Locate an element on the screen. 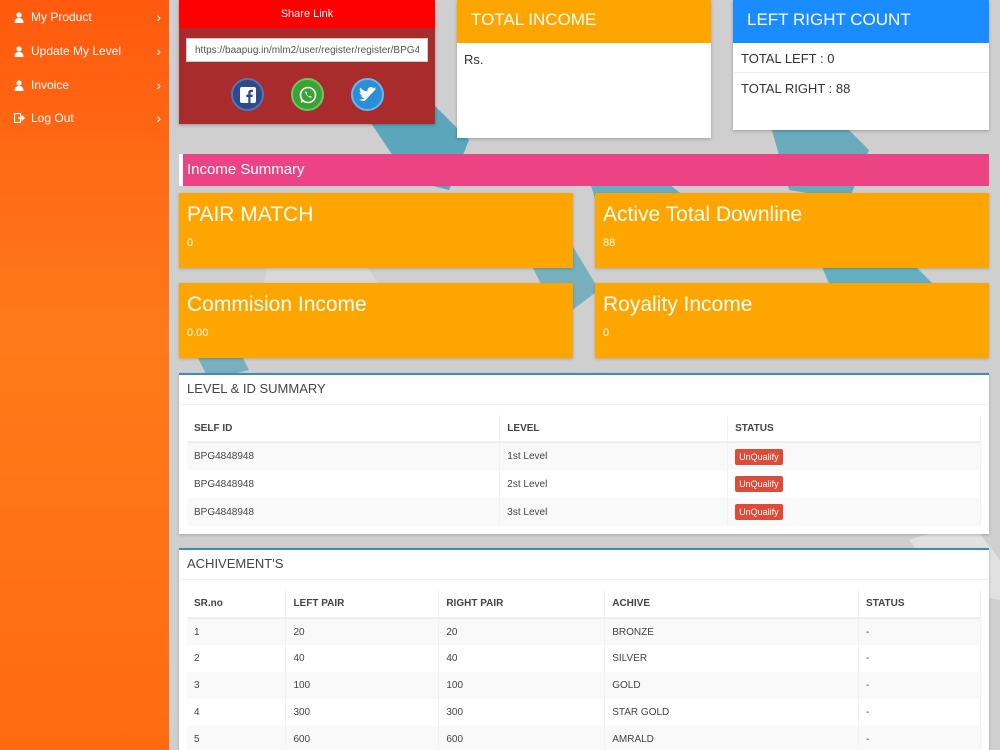 This screenshot has height=750, width=1000. logout-icon is located at coordinates (19, 118).